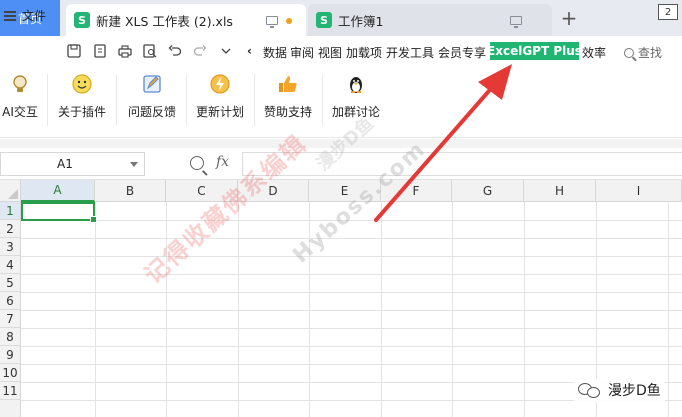 The width and height of the screenshot is (682, 417). What do you see at coordinates (151, 112) in the screenshot?
I see `ribbon-label: 问题反馈` at bounding box center [151, 112].